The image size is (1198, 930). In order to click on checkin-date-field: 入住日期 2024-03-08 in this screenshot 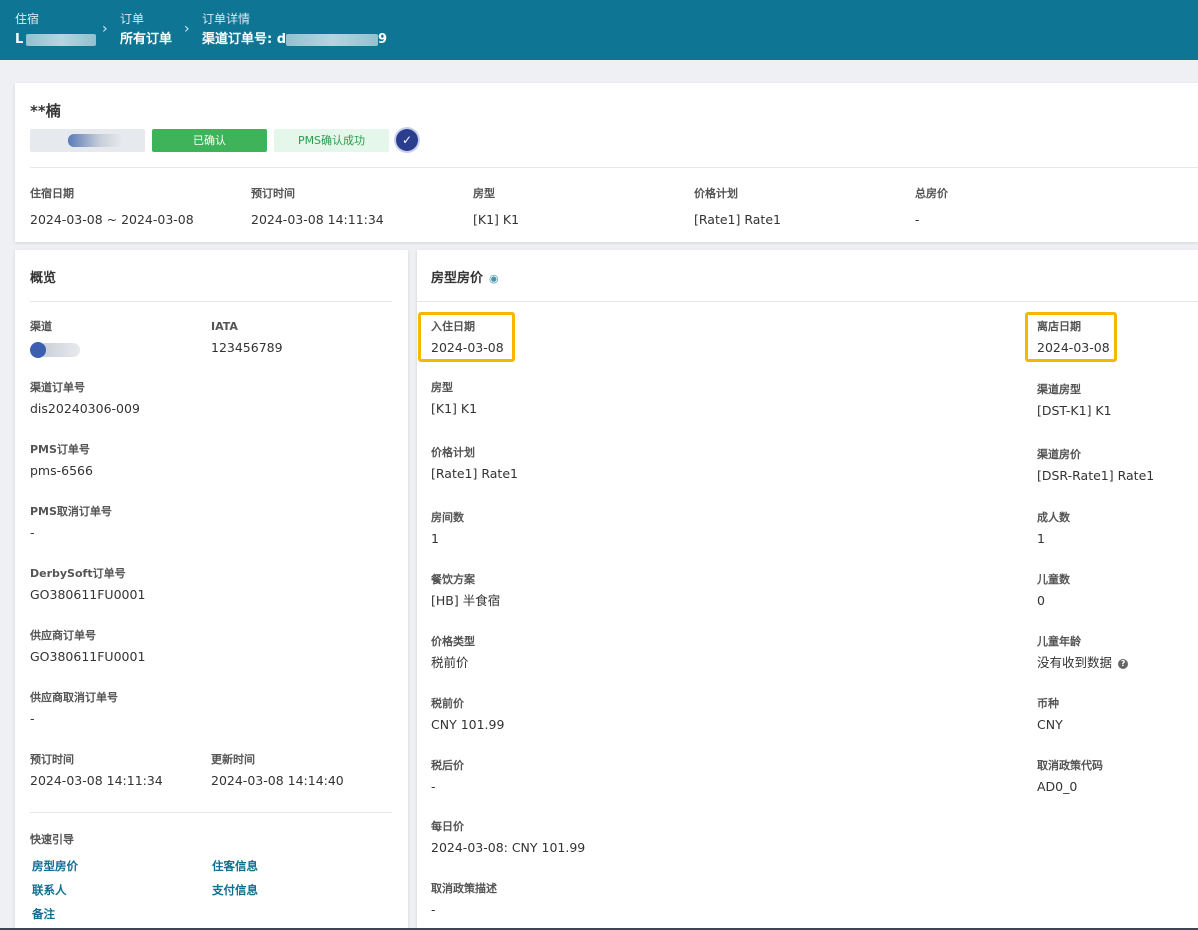, I will do `click(467, 338)`.